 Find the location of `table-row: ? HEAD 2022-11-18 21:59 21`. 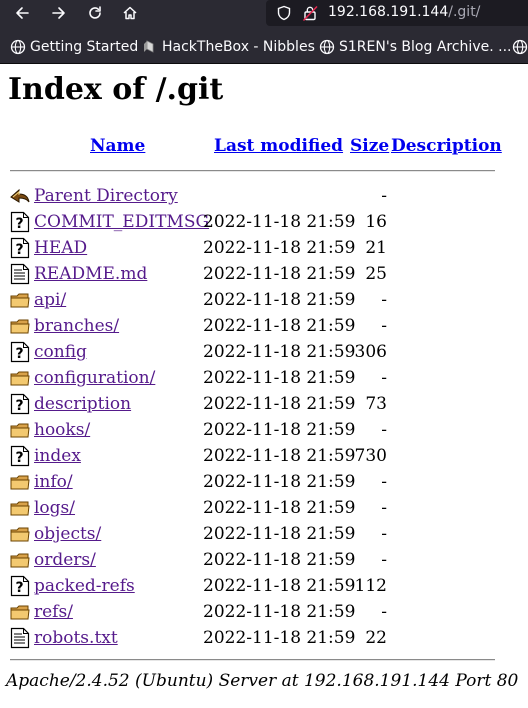

table-row: ? HEAD 2022-11-18 21:59 21 is located at coordinates (264, 250).